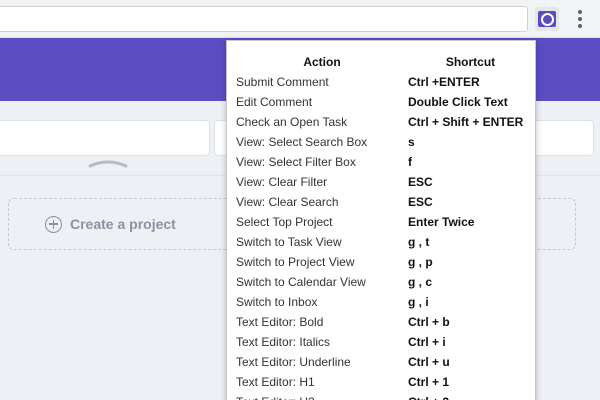 This screenshot has width=600, height=400. I want to click on shortcut-action: Text Editor: H2, so click(322, 396).